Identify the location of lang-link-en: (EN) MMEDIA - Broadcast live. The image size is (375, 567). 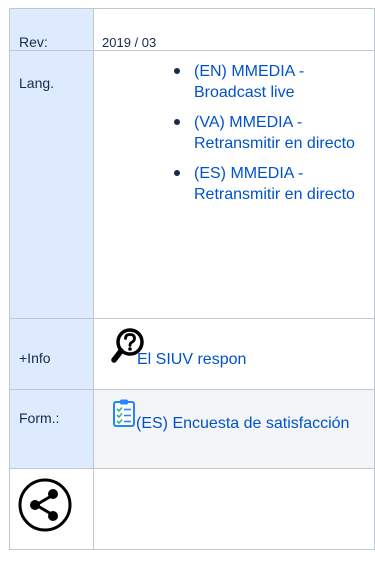
(249, 82).